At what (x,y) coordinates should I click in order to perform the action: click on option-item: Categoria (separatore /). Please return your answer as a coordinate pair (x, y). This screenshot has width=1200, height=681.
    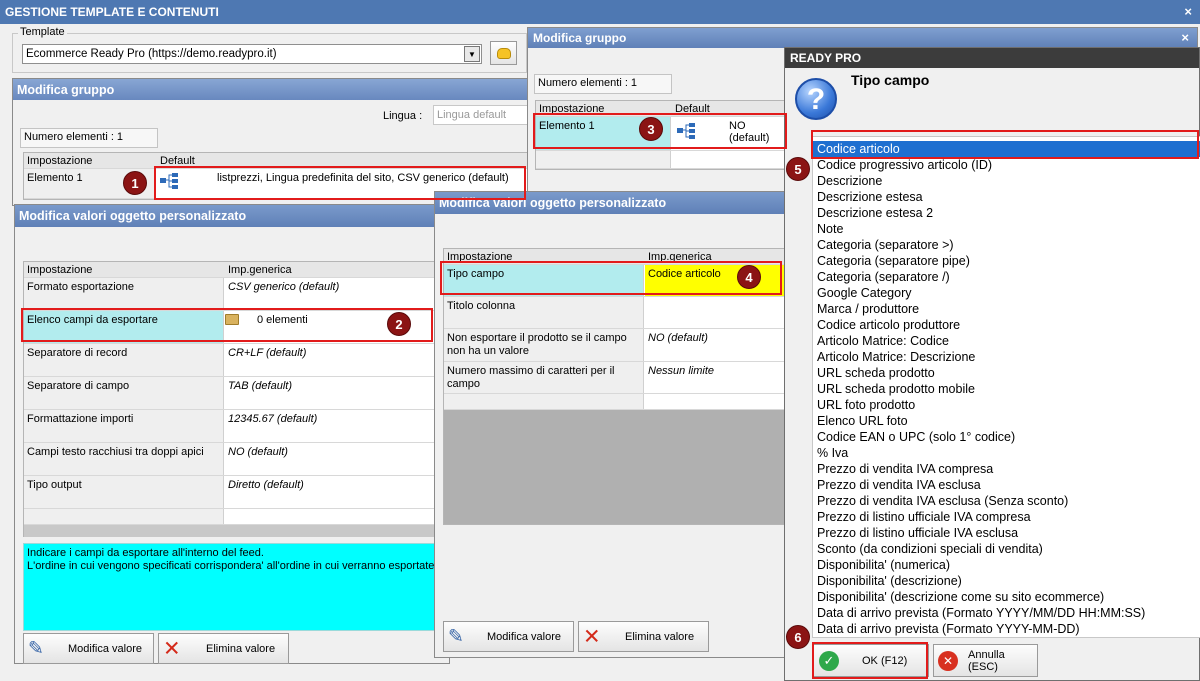
    Looking at the image, I should click on (1006, 277).